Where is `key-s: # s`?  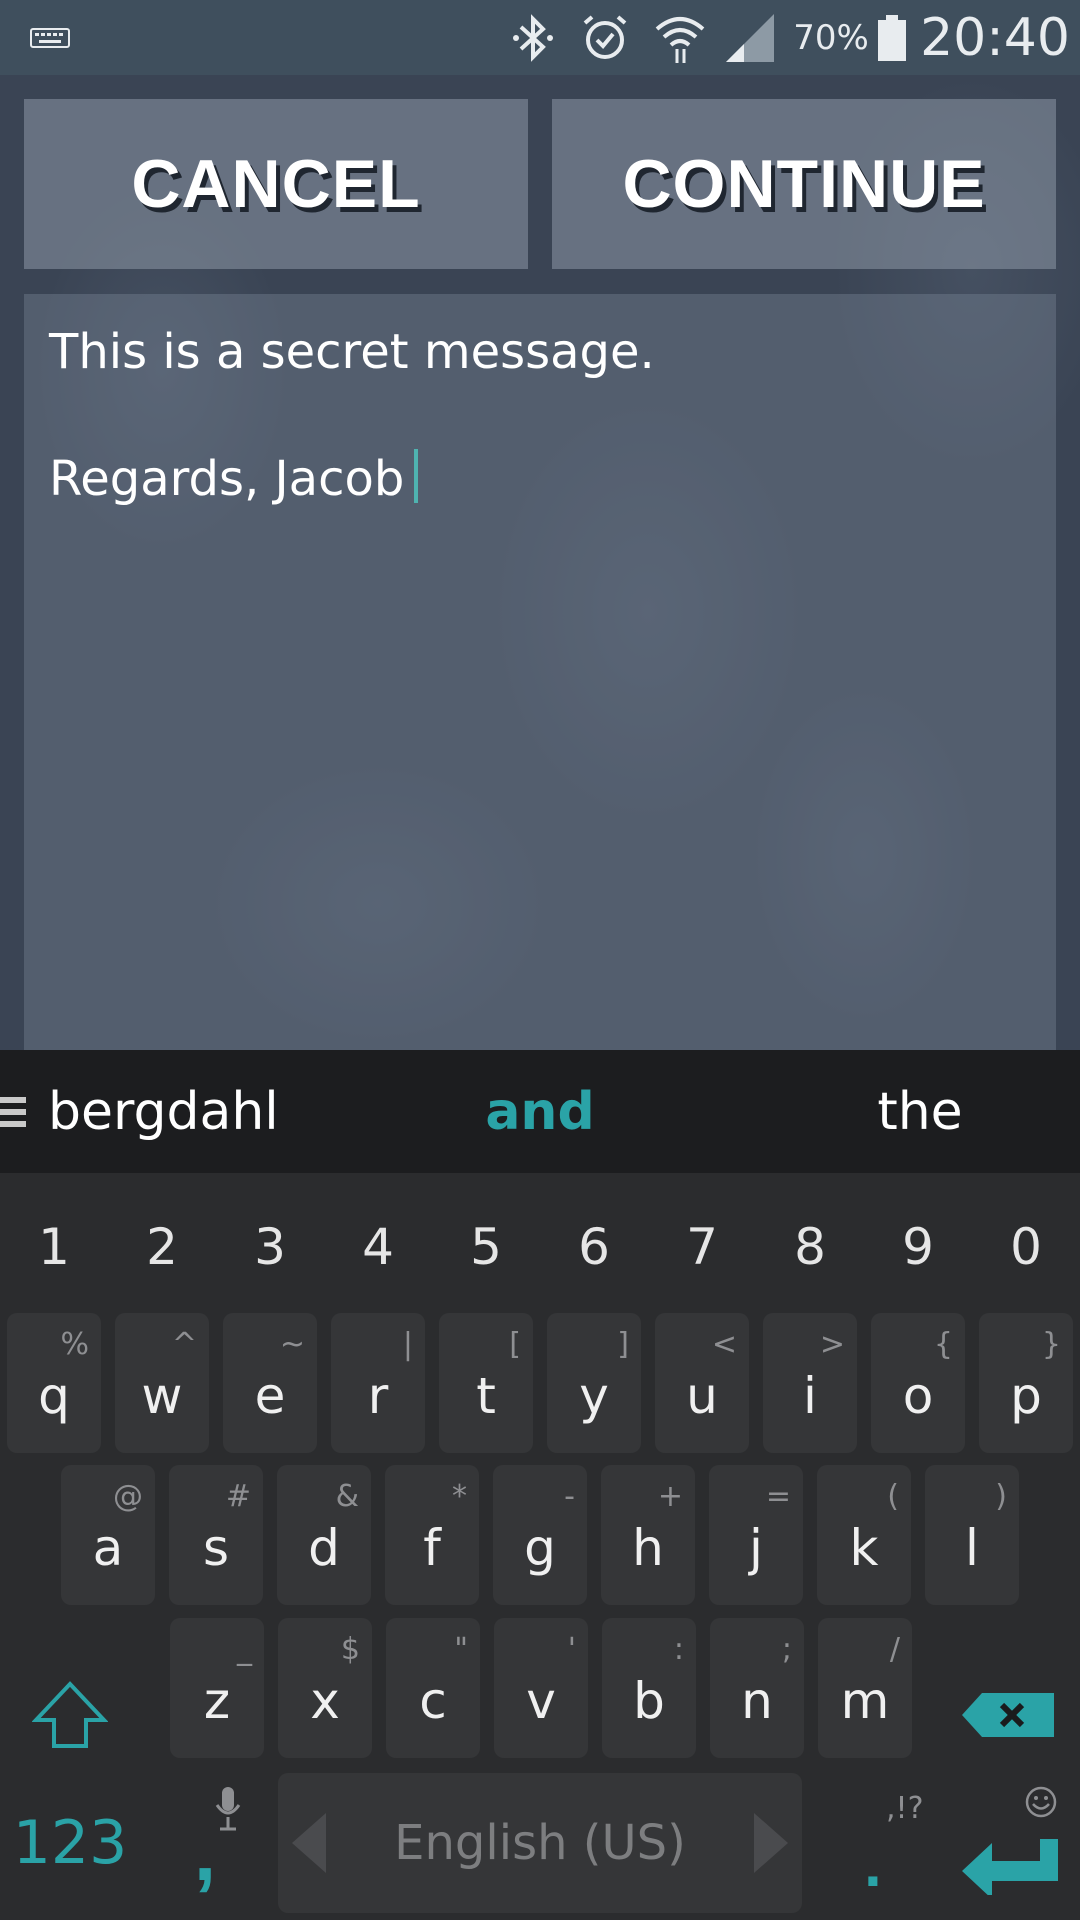 key-s: # s is located at coordinates (216, 1535).